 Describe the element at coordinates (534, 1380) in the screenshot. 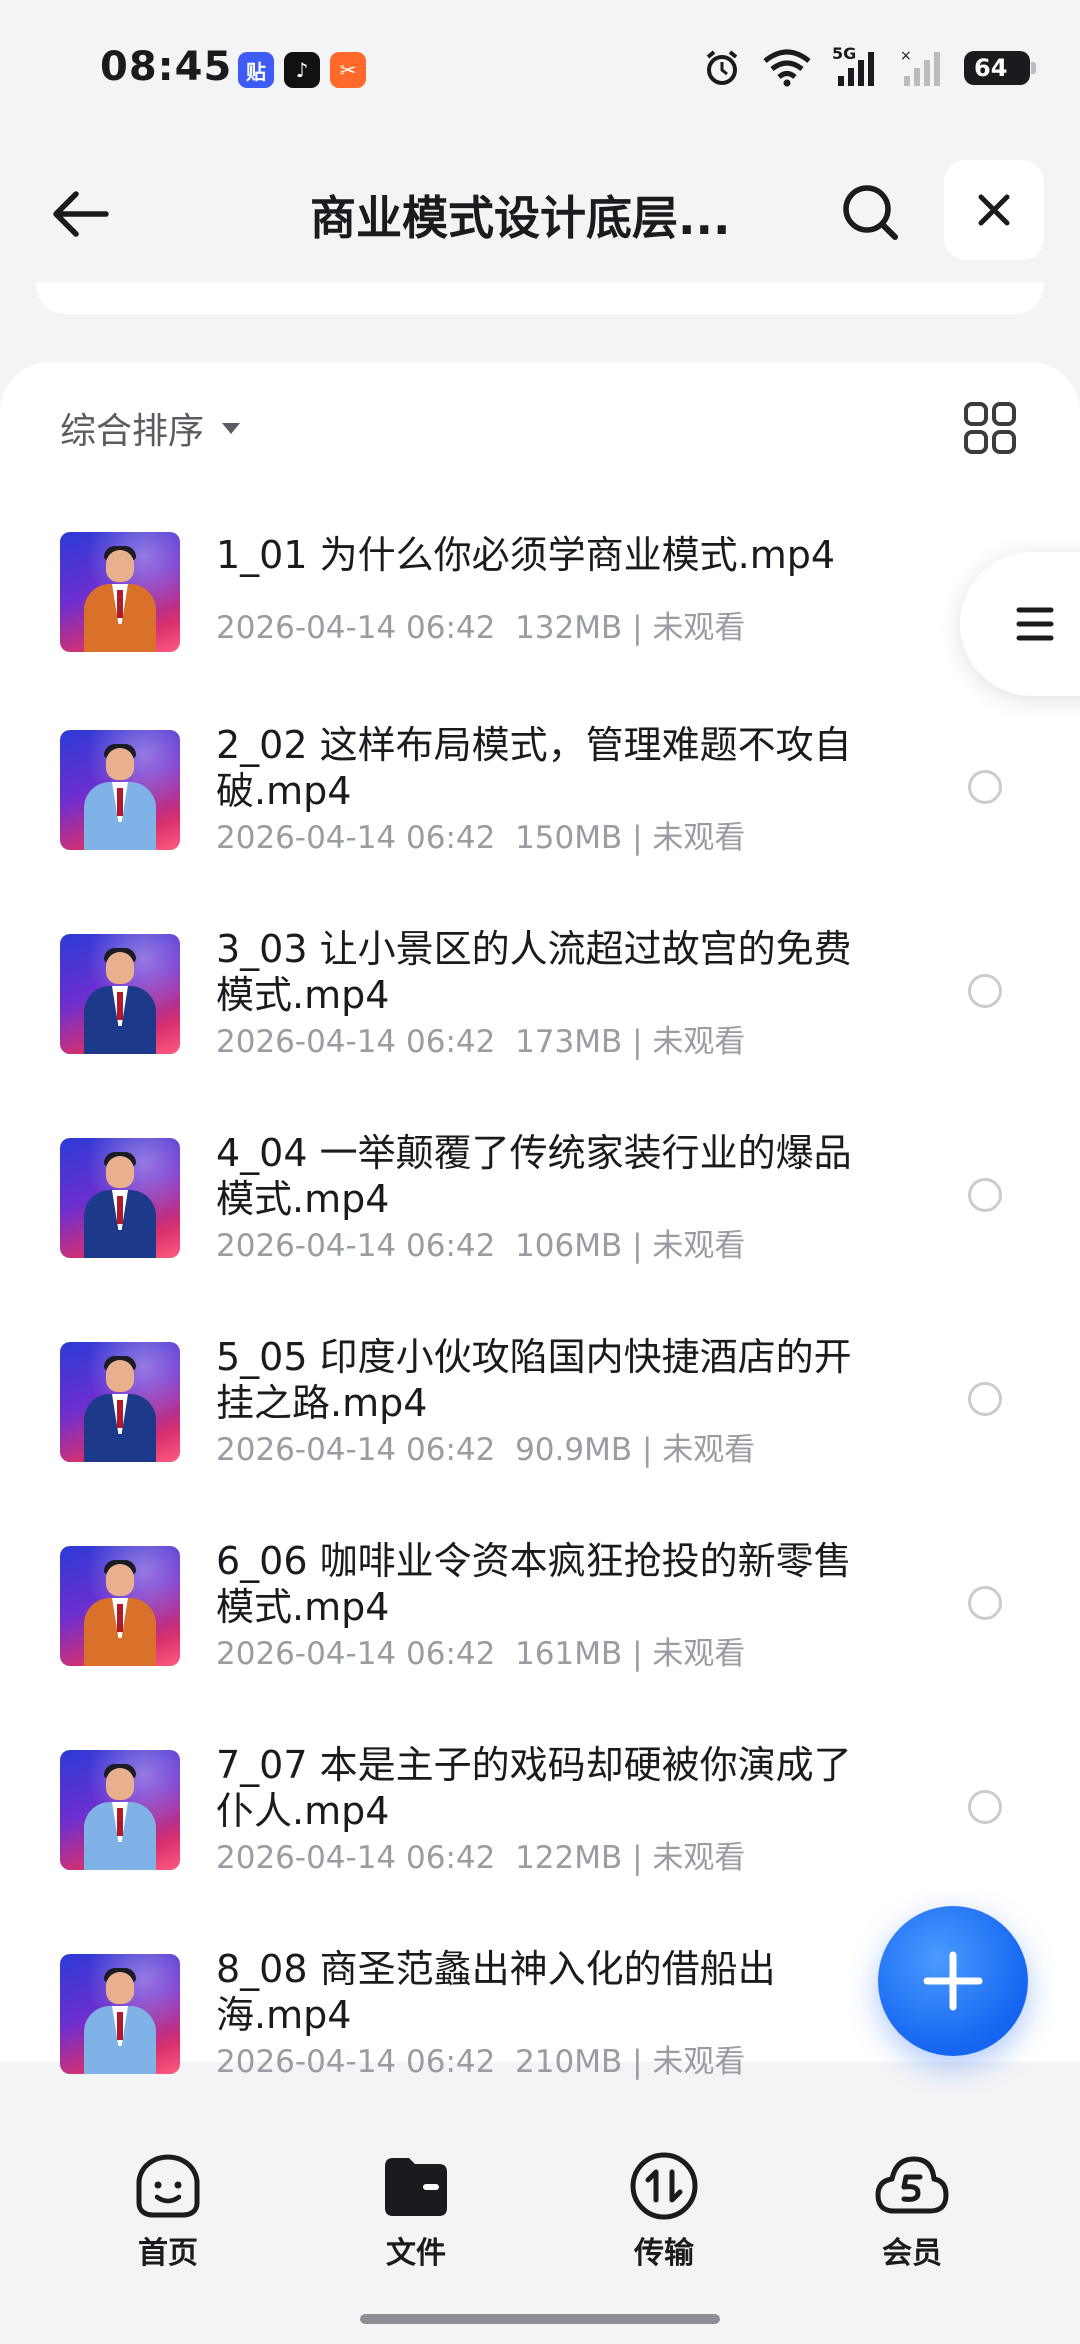

I see `file-name: 5_05 印度小伙攻陷国内快捷酒店的开挂之路.mp4` at that location.